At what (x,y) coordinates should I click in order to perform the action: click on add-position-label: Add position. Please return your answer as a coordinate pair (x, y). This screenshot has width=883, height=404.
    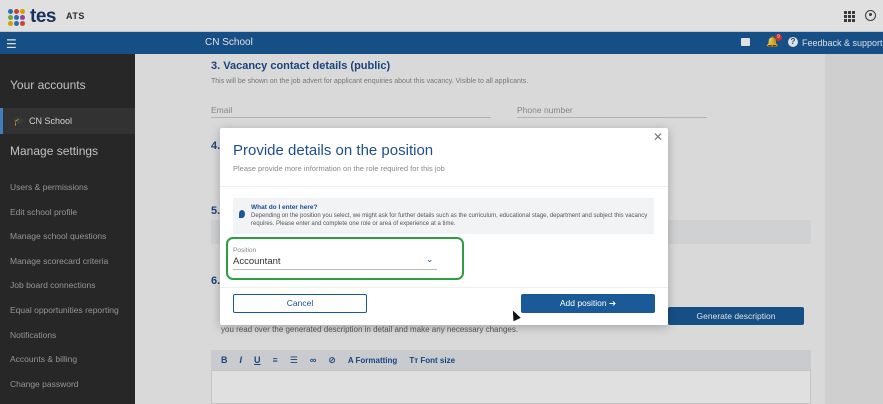
    Looking at the image, I should click on (583, 303).